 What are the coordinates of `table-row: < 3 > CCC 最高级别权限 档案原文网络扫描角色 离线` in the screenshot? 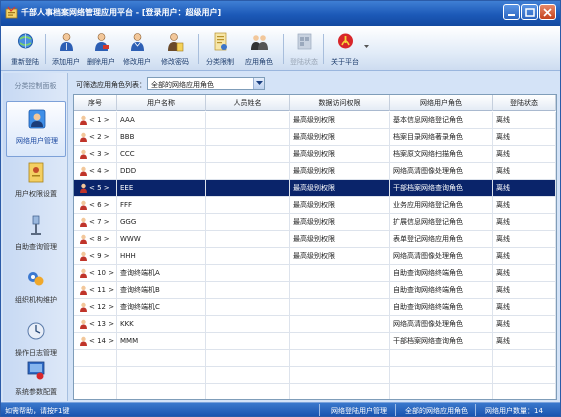 It's located at (315, 154).